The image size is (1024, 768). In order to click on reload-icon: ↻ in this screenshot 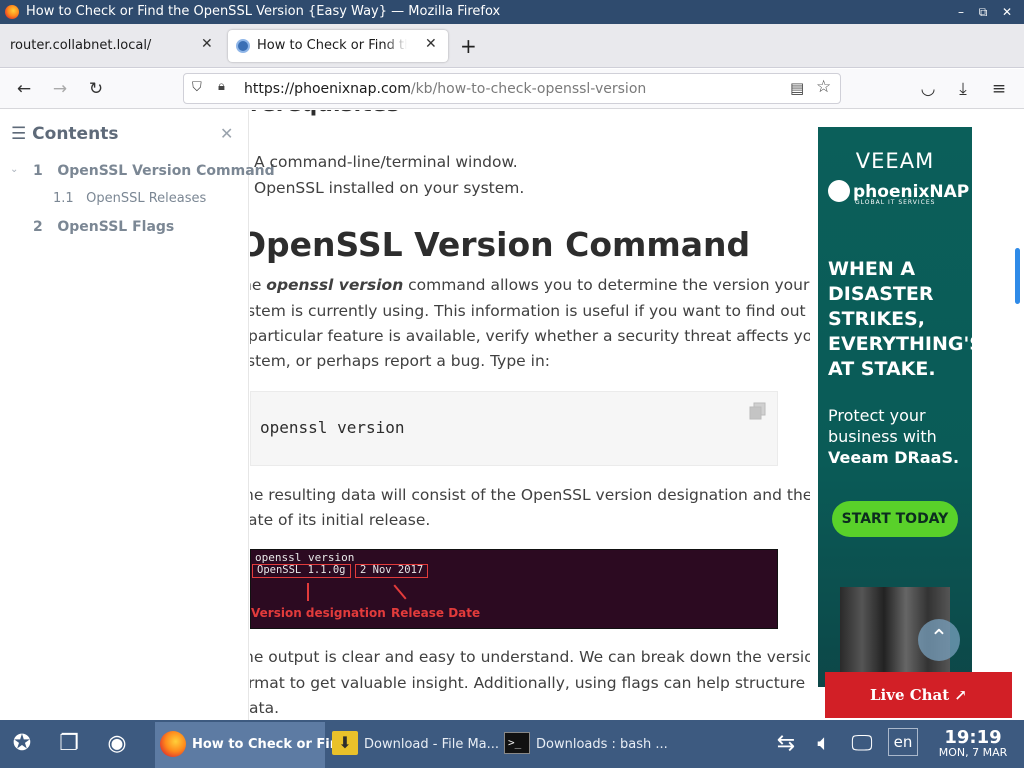, I will do `click(96, 89)`.